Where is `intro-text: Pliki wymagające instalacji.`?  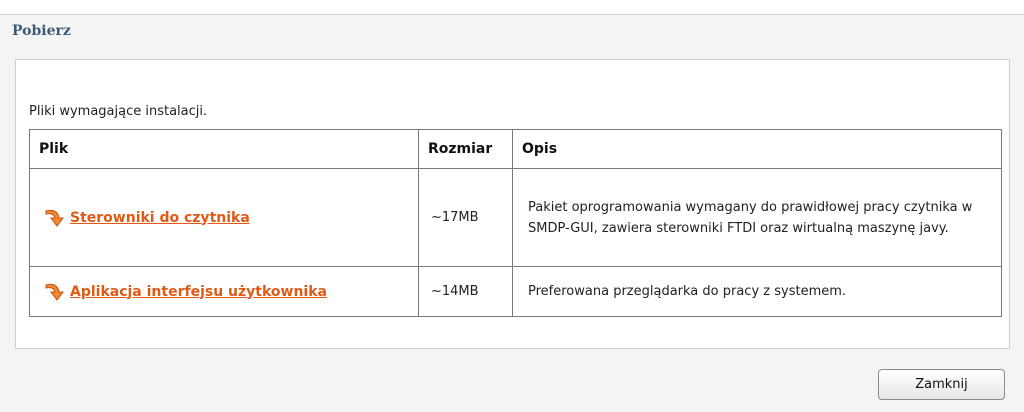 intro-text: Pliki wymagające instalacji. is located at coordinates (118, 111).